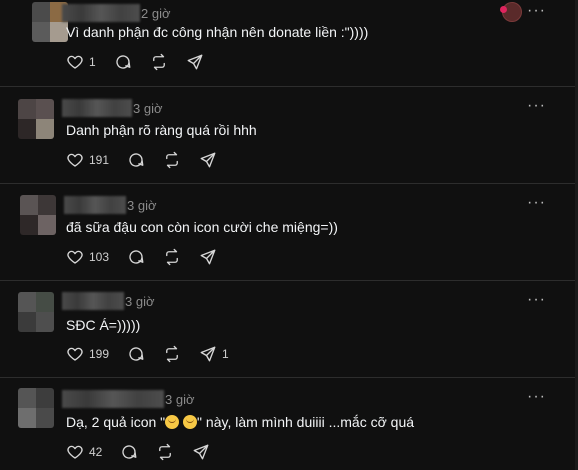 The image size is (578, 470). Describe the element at coordinates (99, 160) in the screenshot. I see `like-count: 191` at that location.